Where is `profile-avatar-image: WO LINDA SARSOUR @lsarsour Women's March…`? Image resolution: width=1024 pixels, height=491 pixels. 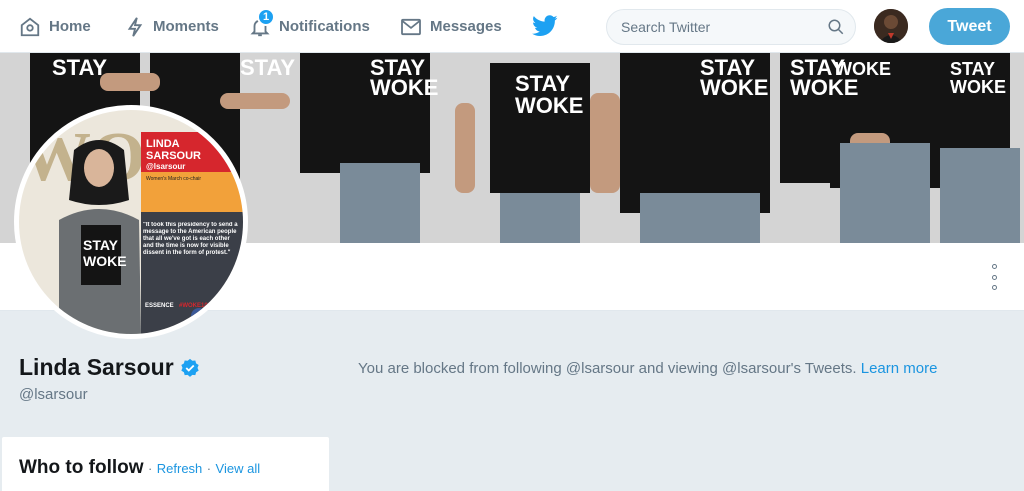
profile-avatar-image: WO LINDA SARSOUR @lsarsour Women's March… is located at coordinates (131, 222).